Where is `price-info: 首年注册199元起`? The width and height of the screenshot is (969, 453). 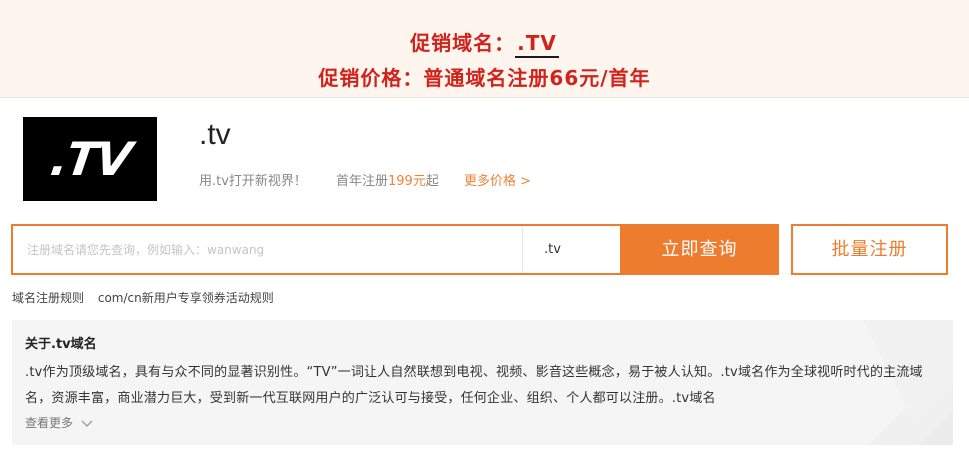 price-info: 首年注册199元起 is located at coordinates (387, 179).